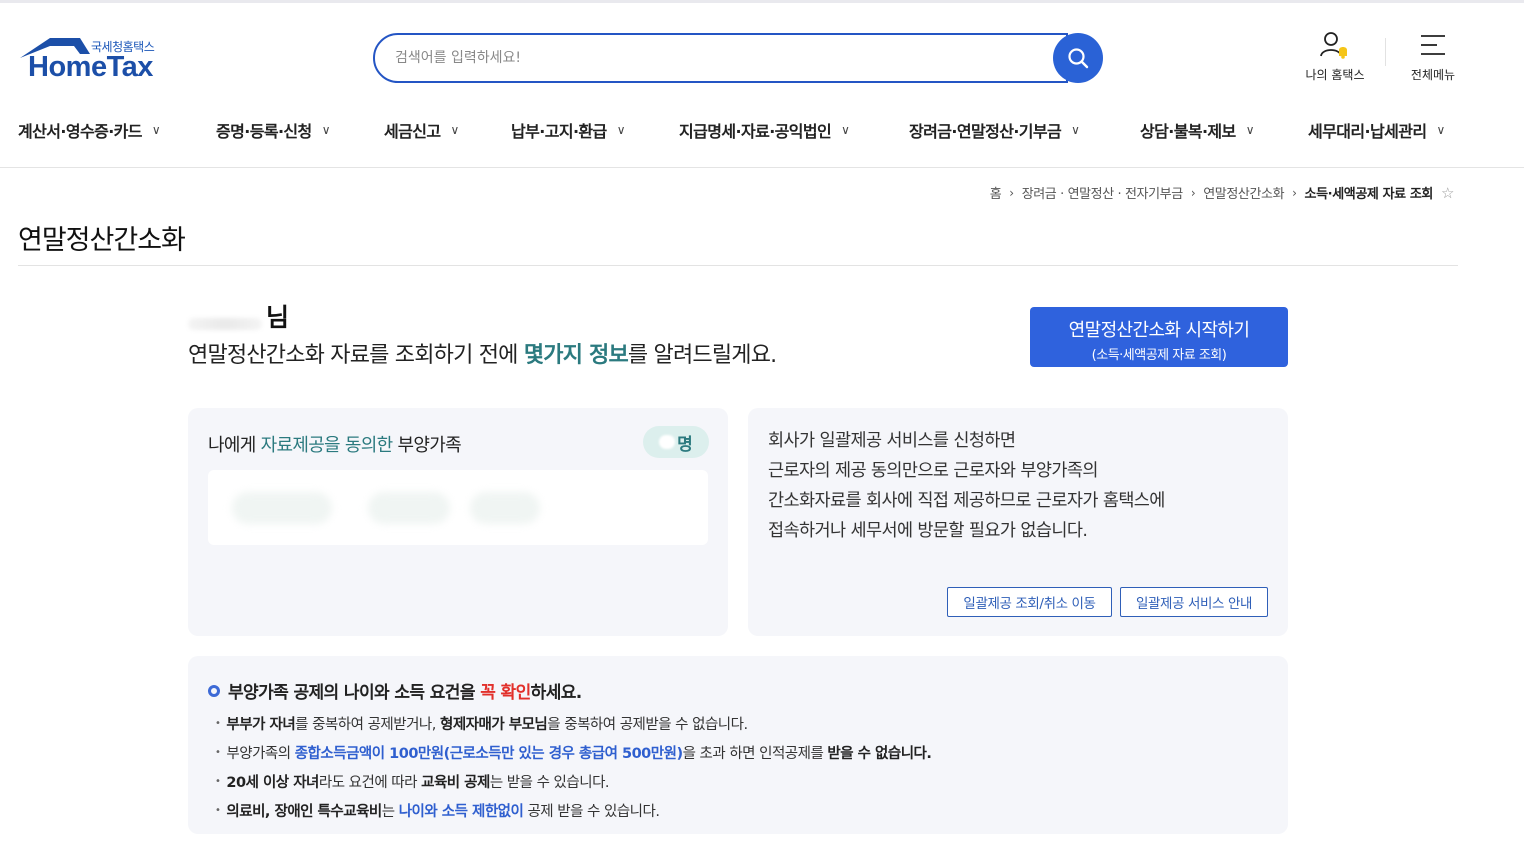 This screenshot has height=841, width=1524. Describe the element at coordinates (412, 783) in the screenshot. I see `notice-item: • 20세 이상 자녀라도 요건에 따라 교육비 공제는 받을 수 있습니다.` at that location.